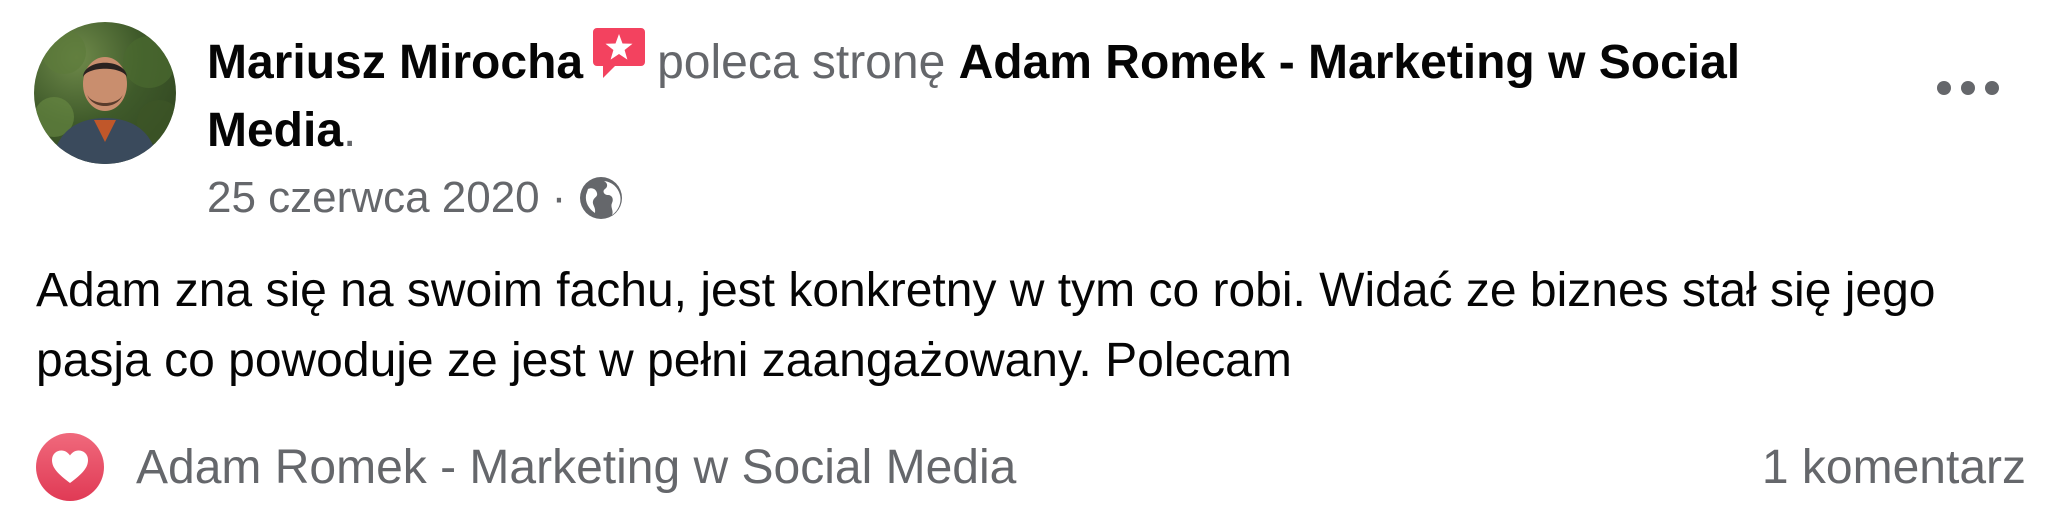  Describe the element at coordinates (1894, 467) in the screenshot. I see `comments-count-link: 1 komentarz` at that location.